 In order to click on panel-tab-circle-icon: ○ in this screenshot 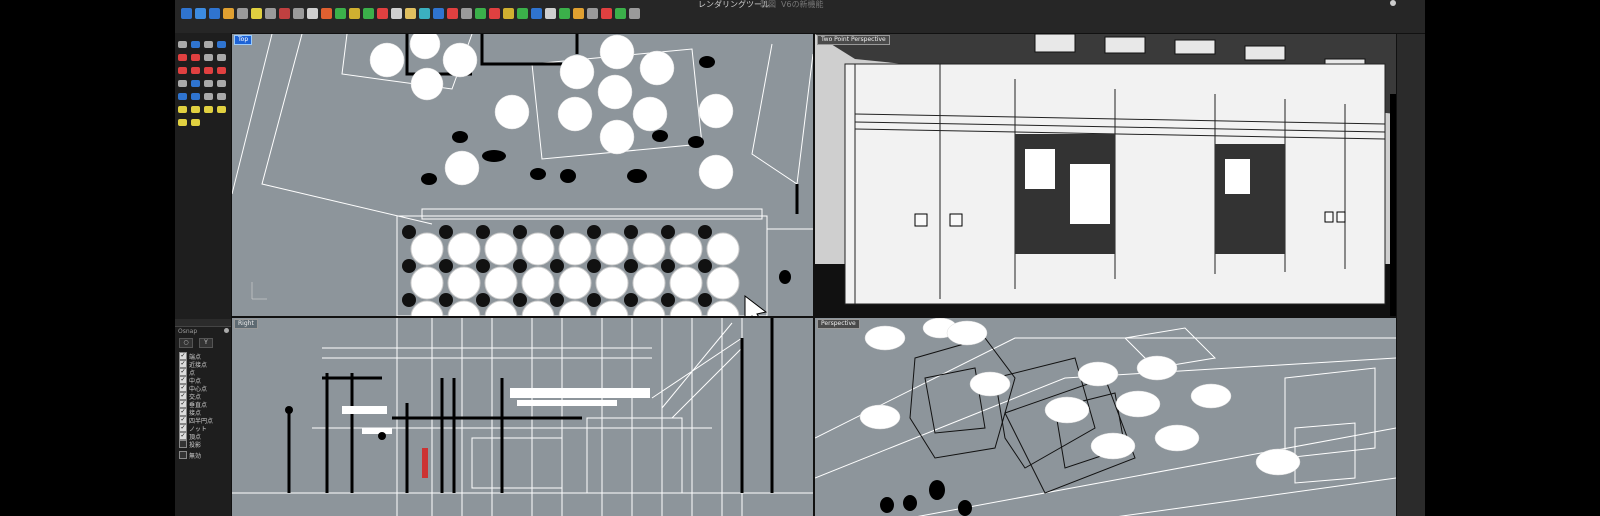, I will do `click(186, 343)`.